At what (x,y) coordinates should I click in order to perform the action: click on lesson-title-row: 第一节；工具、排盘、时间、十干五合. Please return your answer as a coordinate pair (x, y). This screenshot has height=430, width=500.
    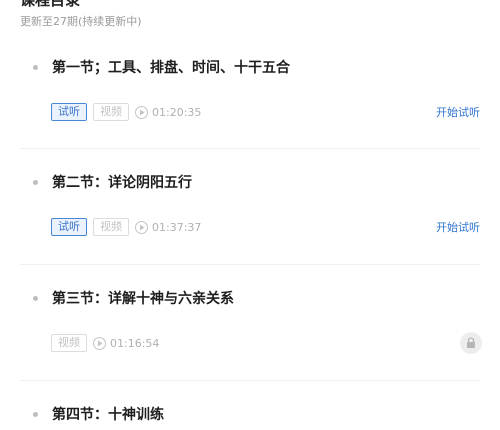
    Looking at the image, I should click on (161, 67).